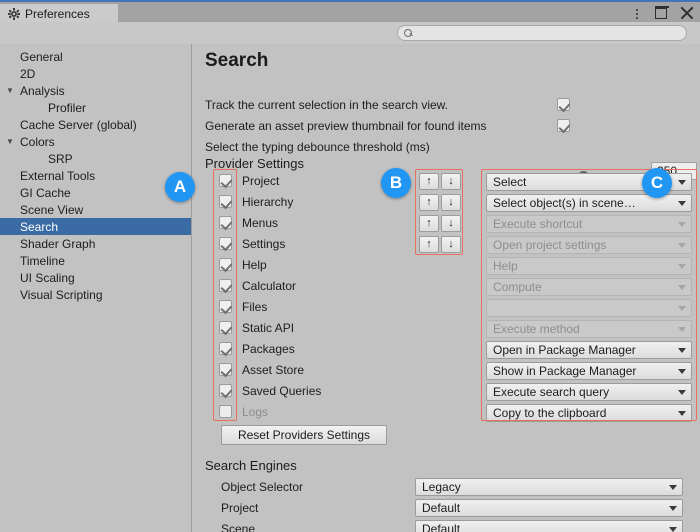 This screenshot has height=532, width=700. I want to click on provider-action-dropdown-saved-queries: Execute search query, so click(589, 392).